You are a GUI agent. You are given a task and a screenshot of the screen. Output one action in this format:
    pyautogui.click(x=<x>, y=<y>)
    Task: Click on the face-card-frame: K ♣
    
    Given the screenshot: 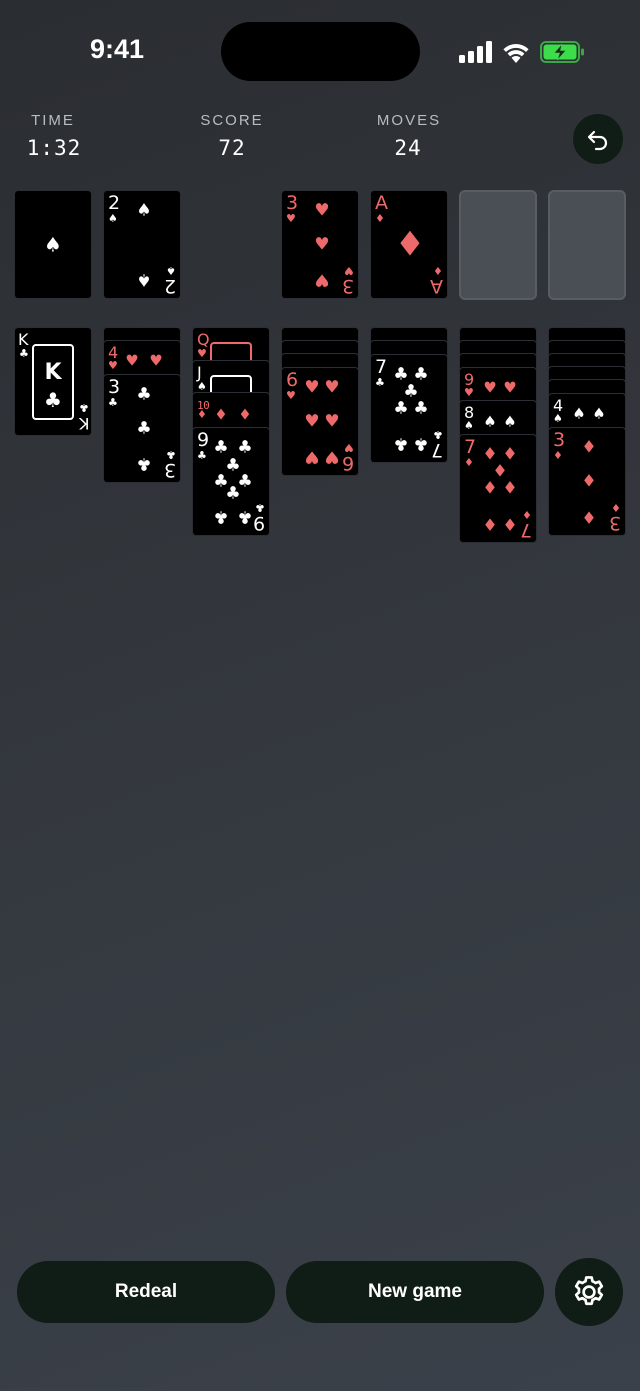 What is the action you would take?
    pyautogui.click(x=53, y=382)
    